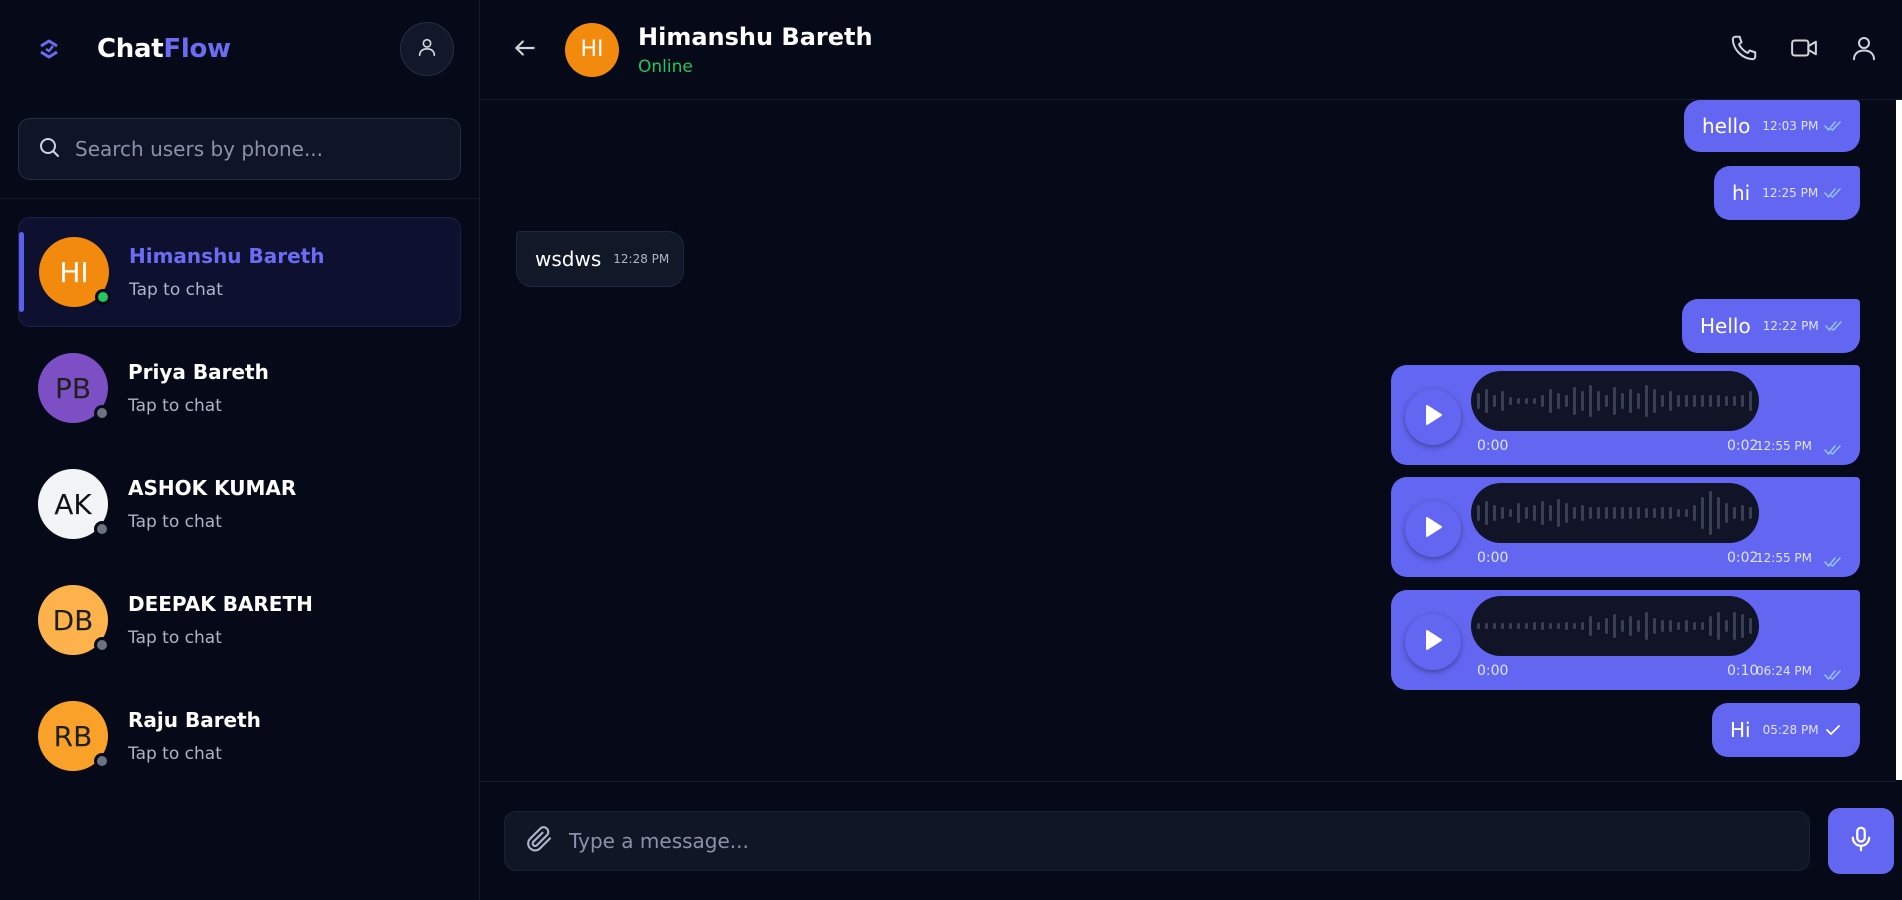 The image size is (1902, 900). I want to click on message-composer, so click(1191, 841).